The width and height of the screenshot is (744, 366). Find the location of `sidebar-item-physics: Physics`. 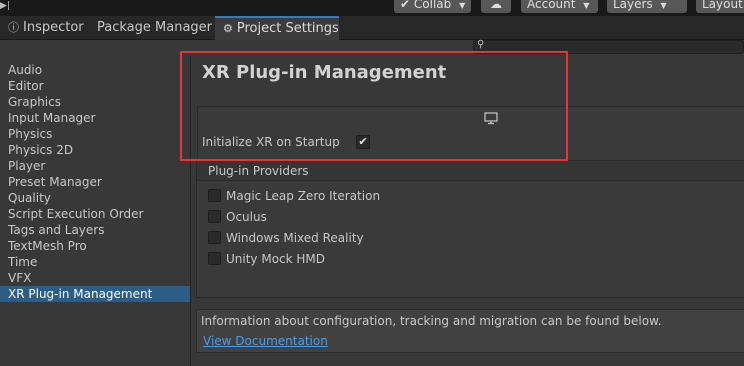

sidebar-item-physics: Physics is located at coordinates (95, 134).